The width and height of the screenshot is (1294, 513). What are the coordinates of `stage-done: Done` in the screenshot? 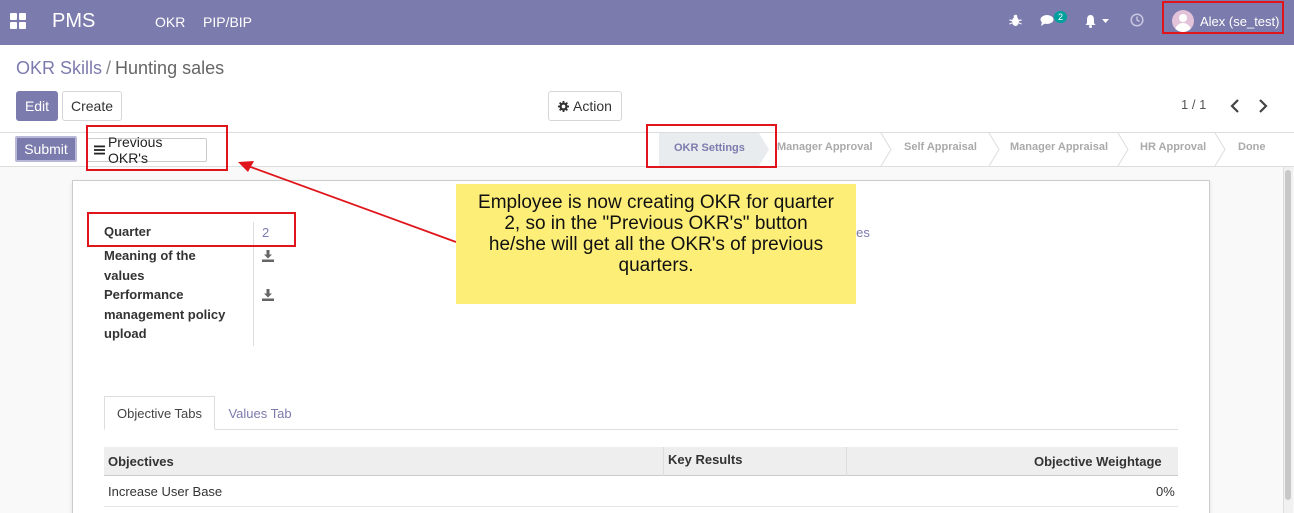 It's located at (1252, 147).